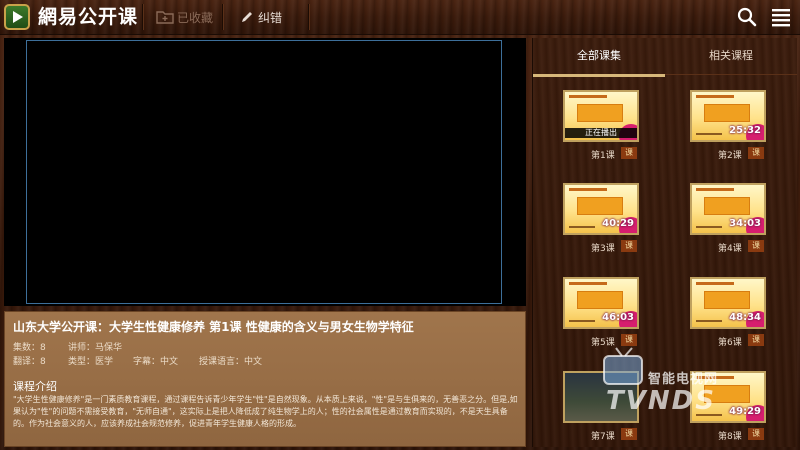 The image size is (800, 450). What do you see at coordinates (728, 116) in the screenshot?
I see `lesson-thumbnail: 25:32` at bounding box center [728, 116].